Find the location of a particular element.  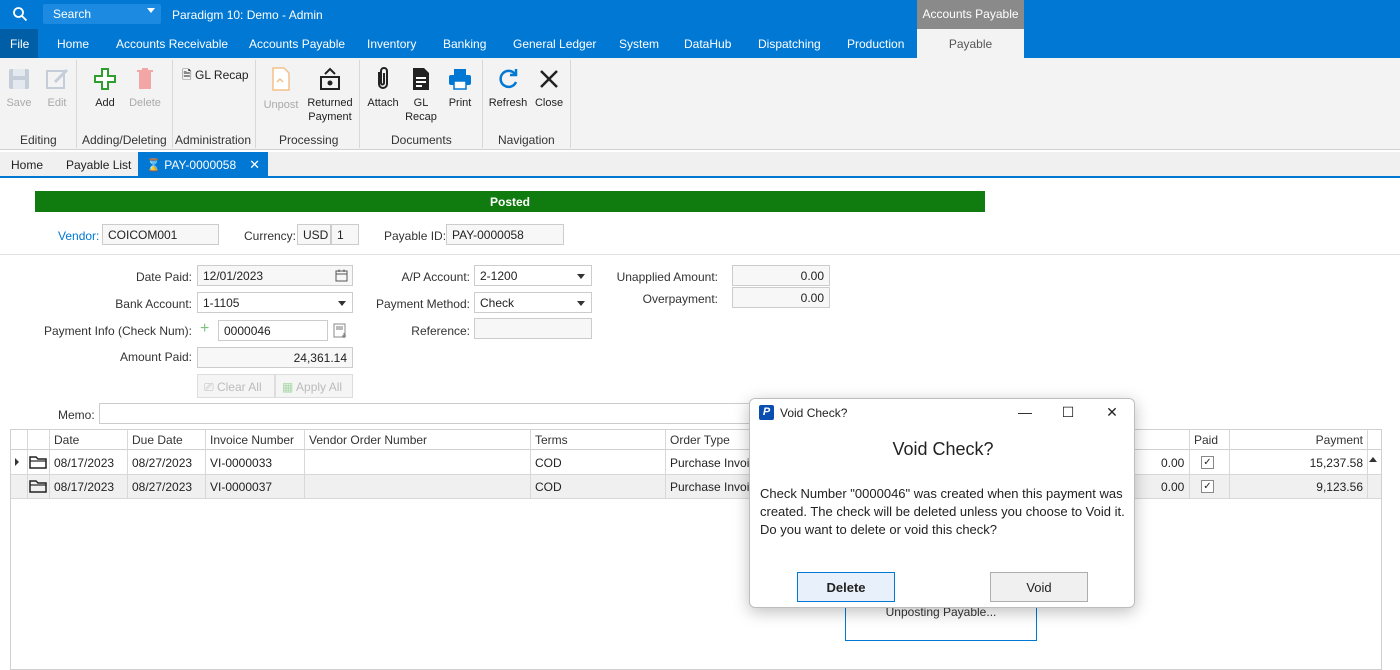

col-payment: Payment is located at coordinates (1339, 440).